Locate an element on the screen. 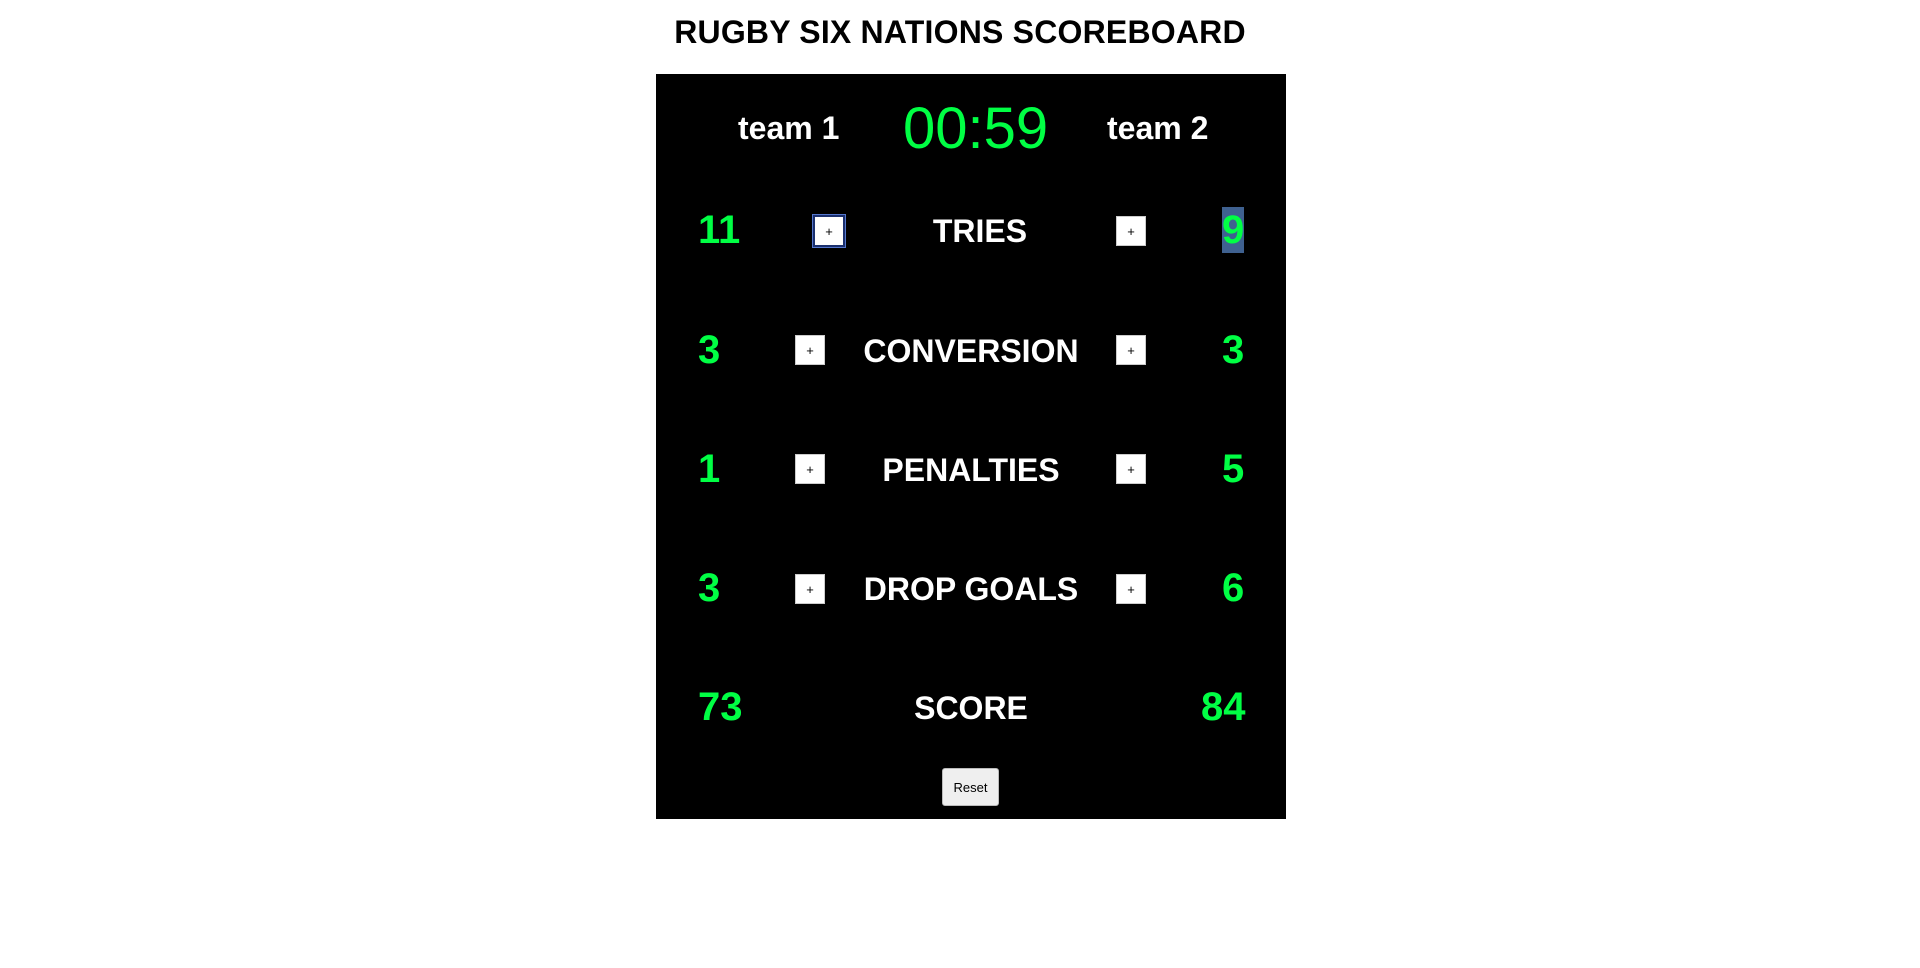 This screenshot has height=968, width=1920. team1-conversion-add-button: + is located at coordinates (810, 350).